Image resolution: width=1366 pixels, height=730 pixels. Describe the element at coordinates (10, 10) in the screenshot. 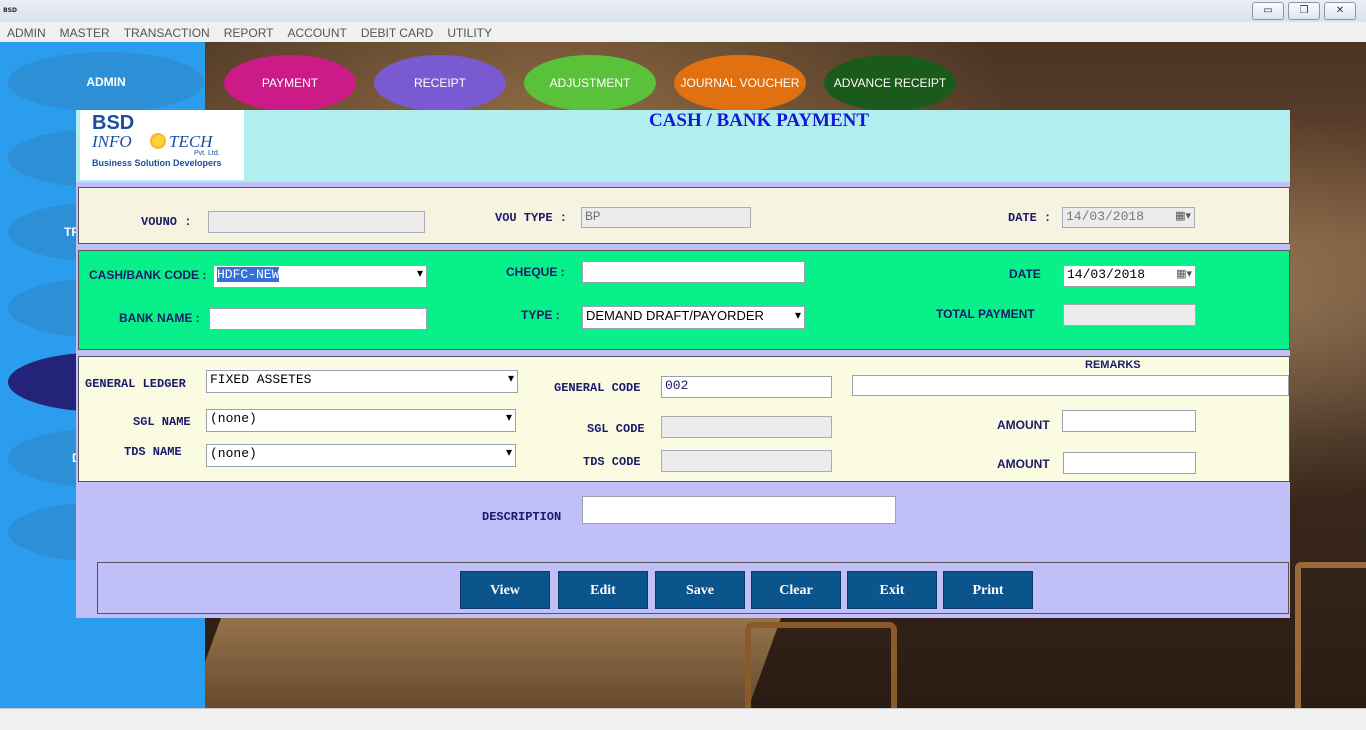

I see `app-icon: BSD` at that location.